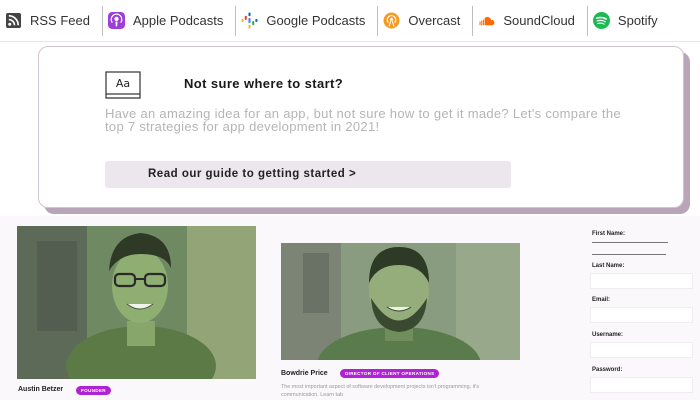  Describe the element at coordinates (608, 335) in the screenshot. I see `username-label: Username:` at that location.